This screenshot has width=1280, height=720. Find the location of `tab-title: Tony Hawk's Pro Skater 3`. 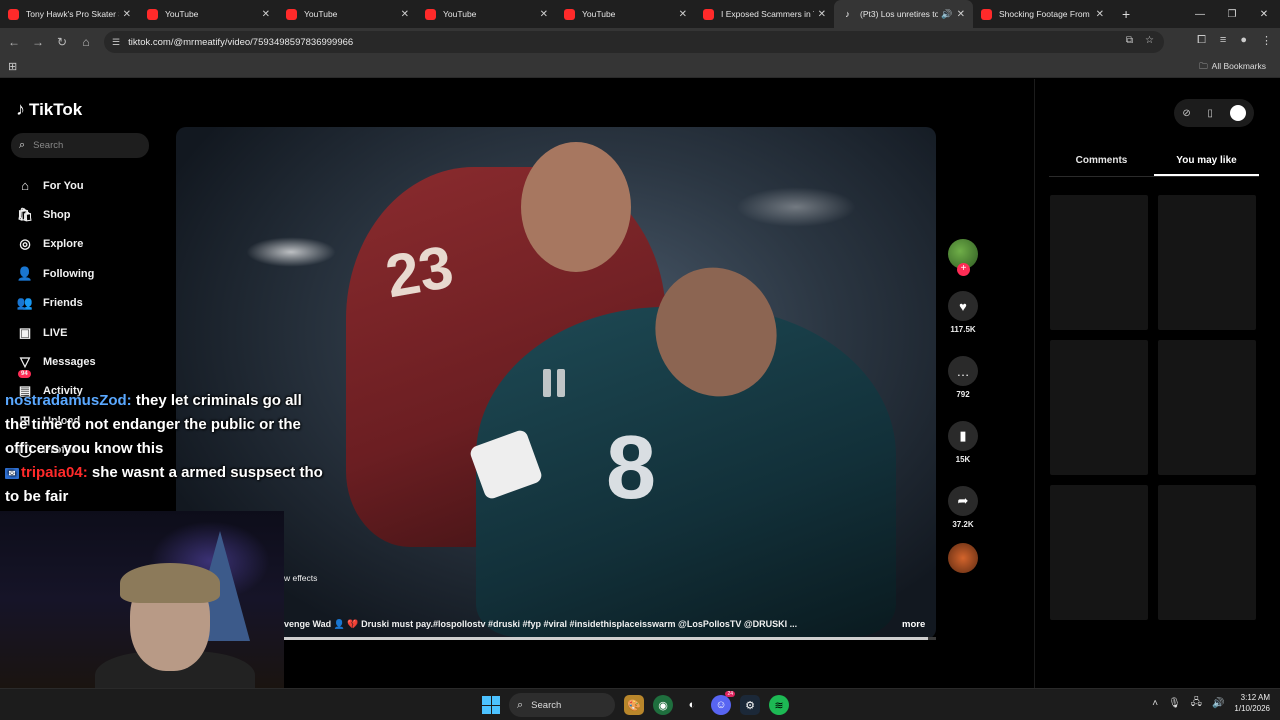

tab-title: Tony Hawk's Pro Skater 3 is located at coordinates (72, 14).